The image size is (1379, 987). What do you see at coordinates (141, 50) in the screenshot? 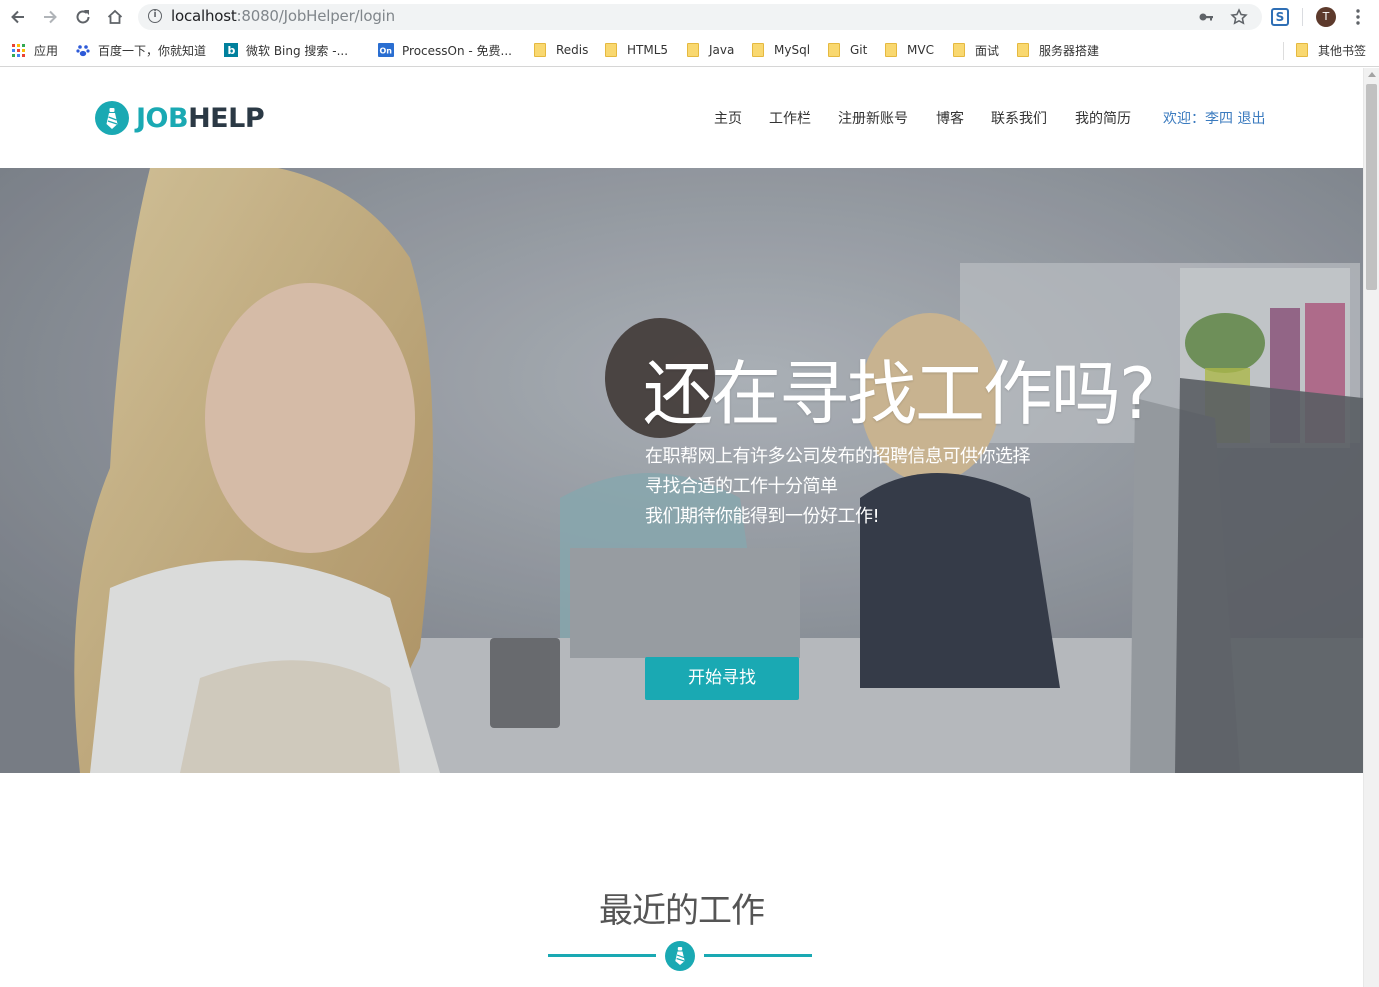
I see `bookmark-baidu: 百度一下，你就知道` at bounding box center [141, 50].